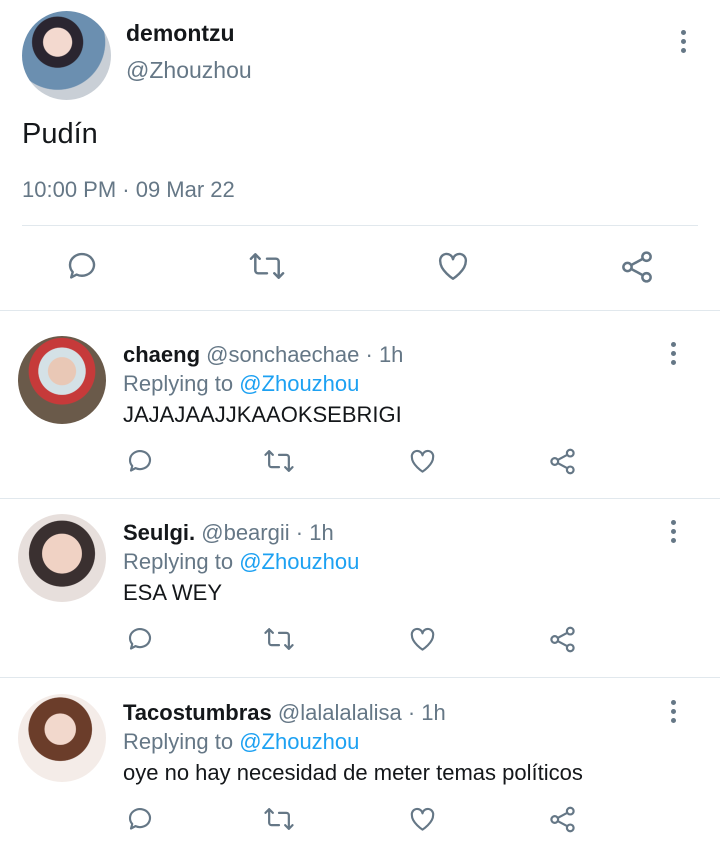 This screenshot has width=720, height=851. I want to click on tweet-text: Pudín, so click(60, 134).